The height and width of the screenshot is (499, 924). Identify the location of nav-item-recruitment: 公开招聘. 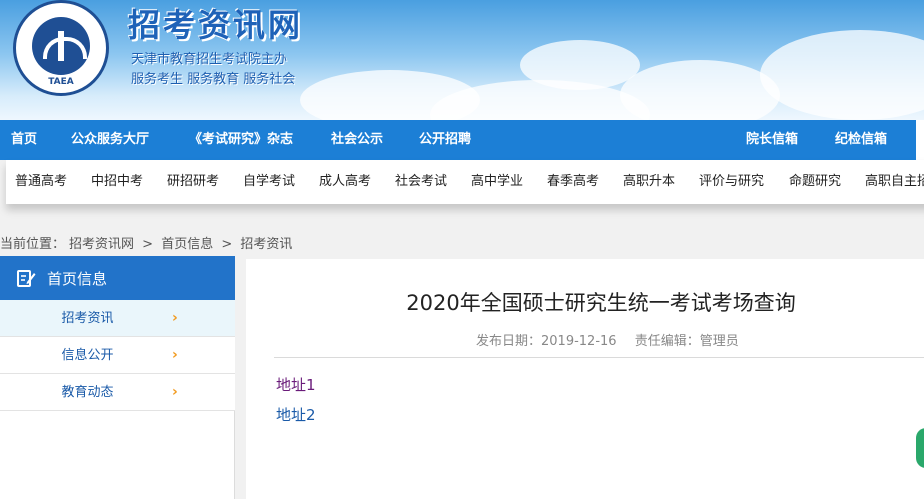
(445, 140).